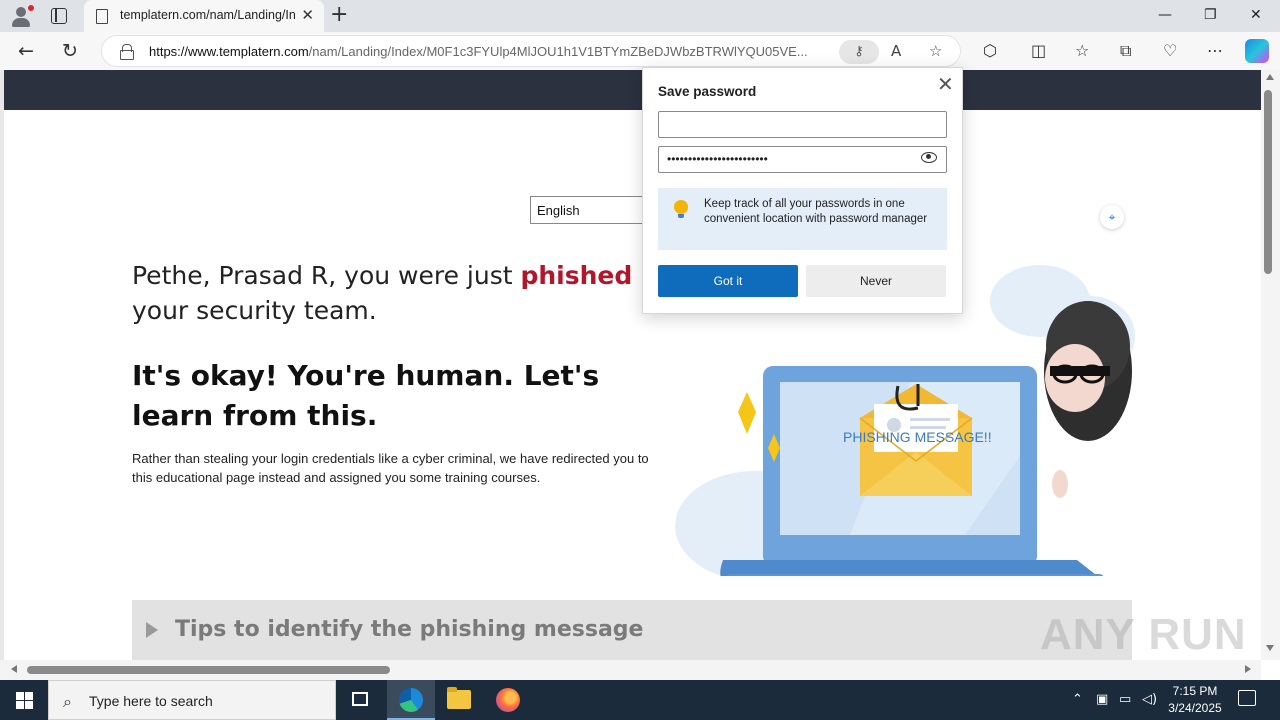  What do you see at coordinates (640, 16) in the screenshot?
I see `browser-tab-bar: templatern.com/nam/Landing/In ✕ + — ❐ ✕` at bounding box center [640, 16].